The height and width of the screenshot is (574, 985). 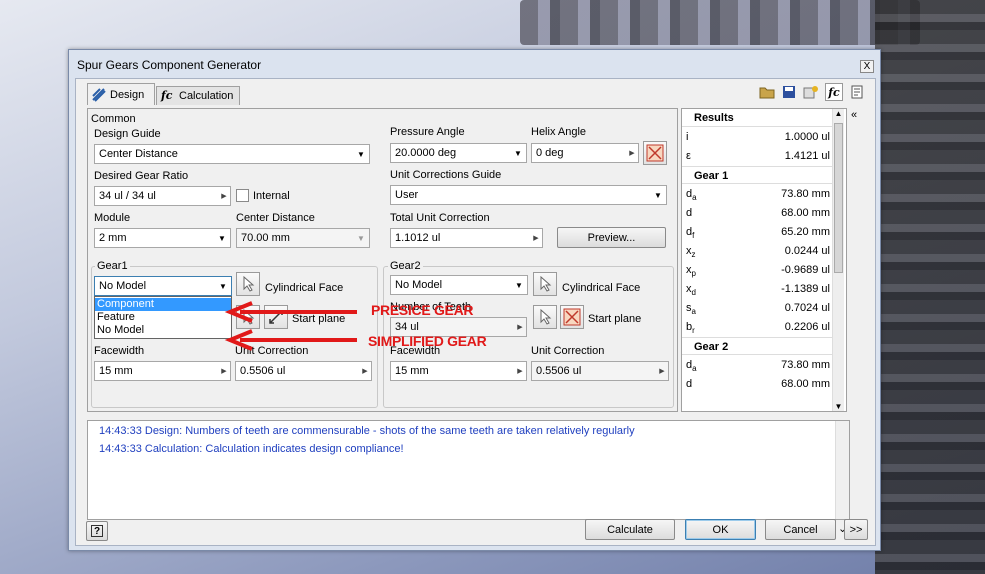 I want to click on annotation-simplified-gear: SIMPLIFIED GEAR, so click(x=427, y=341).